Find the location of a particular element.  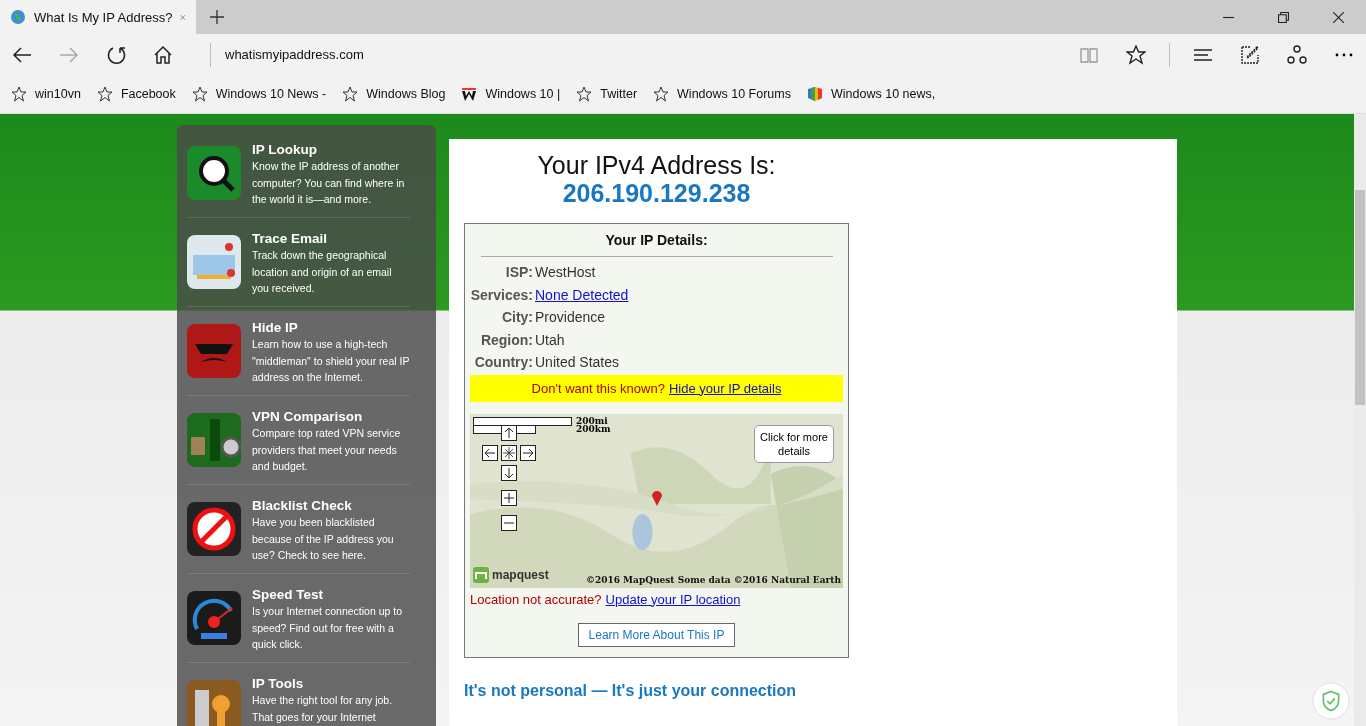

tool-description: Learn how to use a high-tech "middleman" to shield your real IP address on the Internet. is located at coordinates (331, 361).